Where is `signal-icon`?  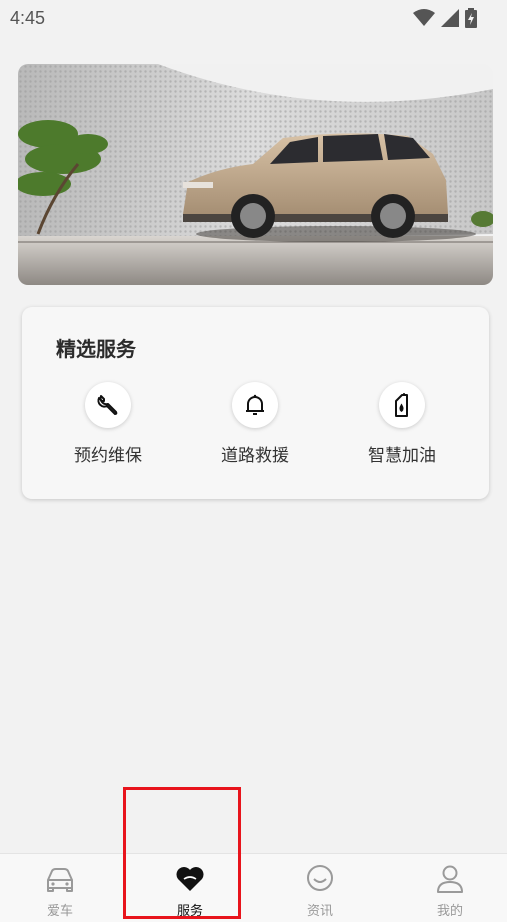
signal-icon is located at coordinates (450, 18).